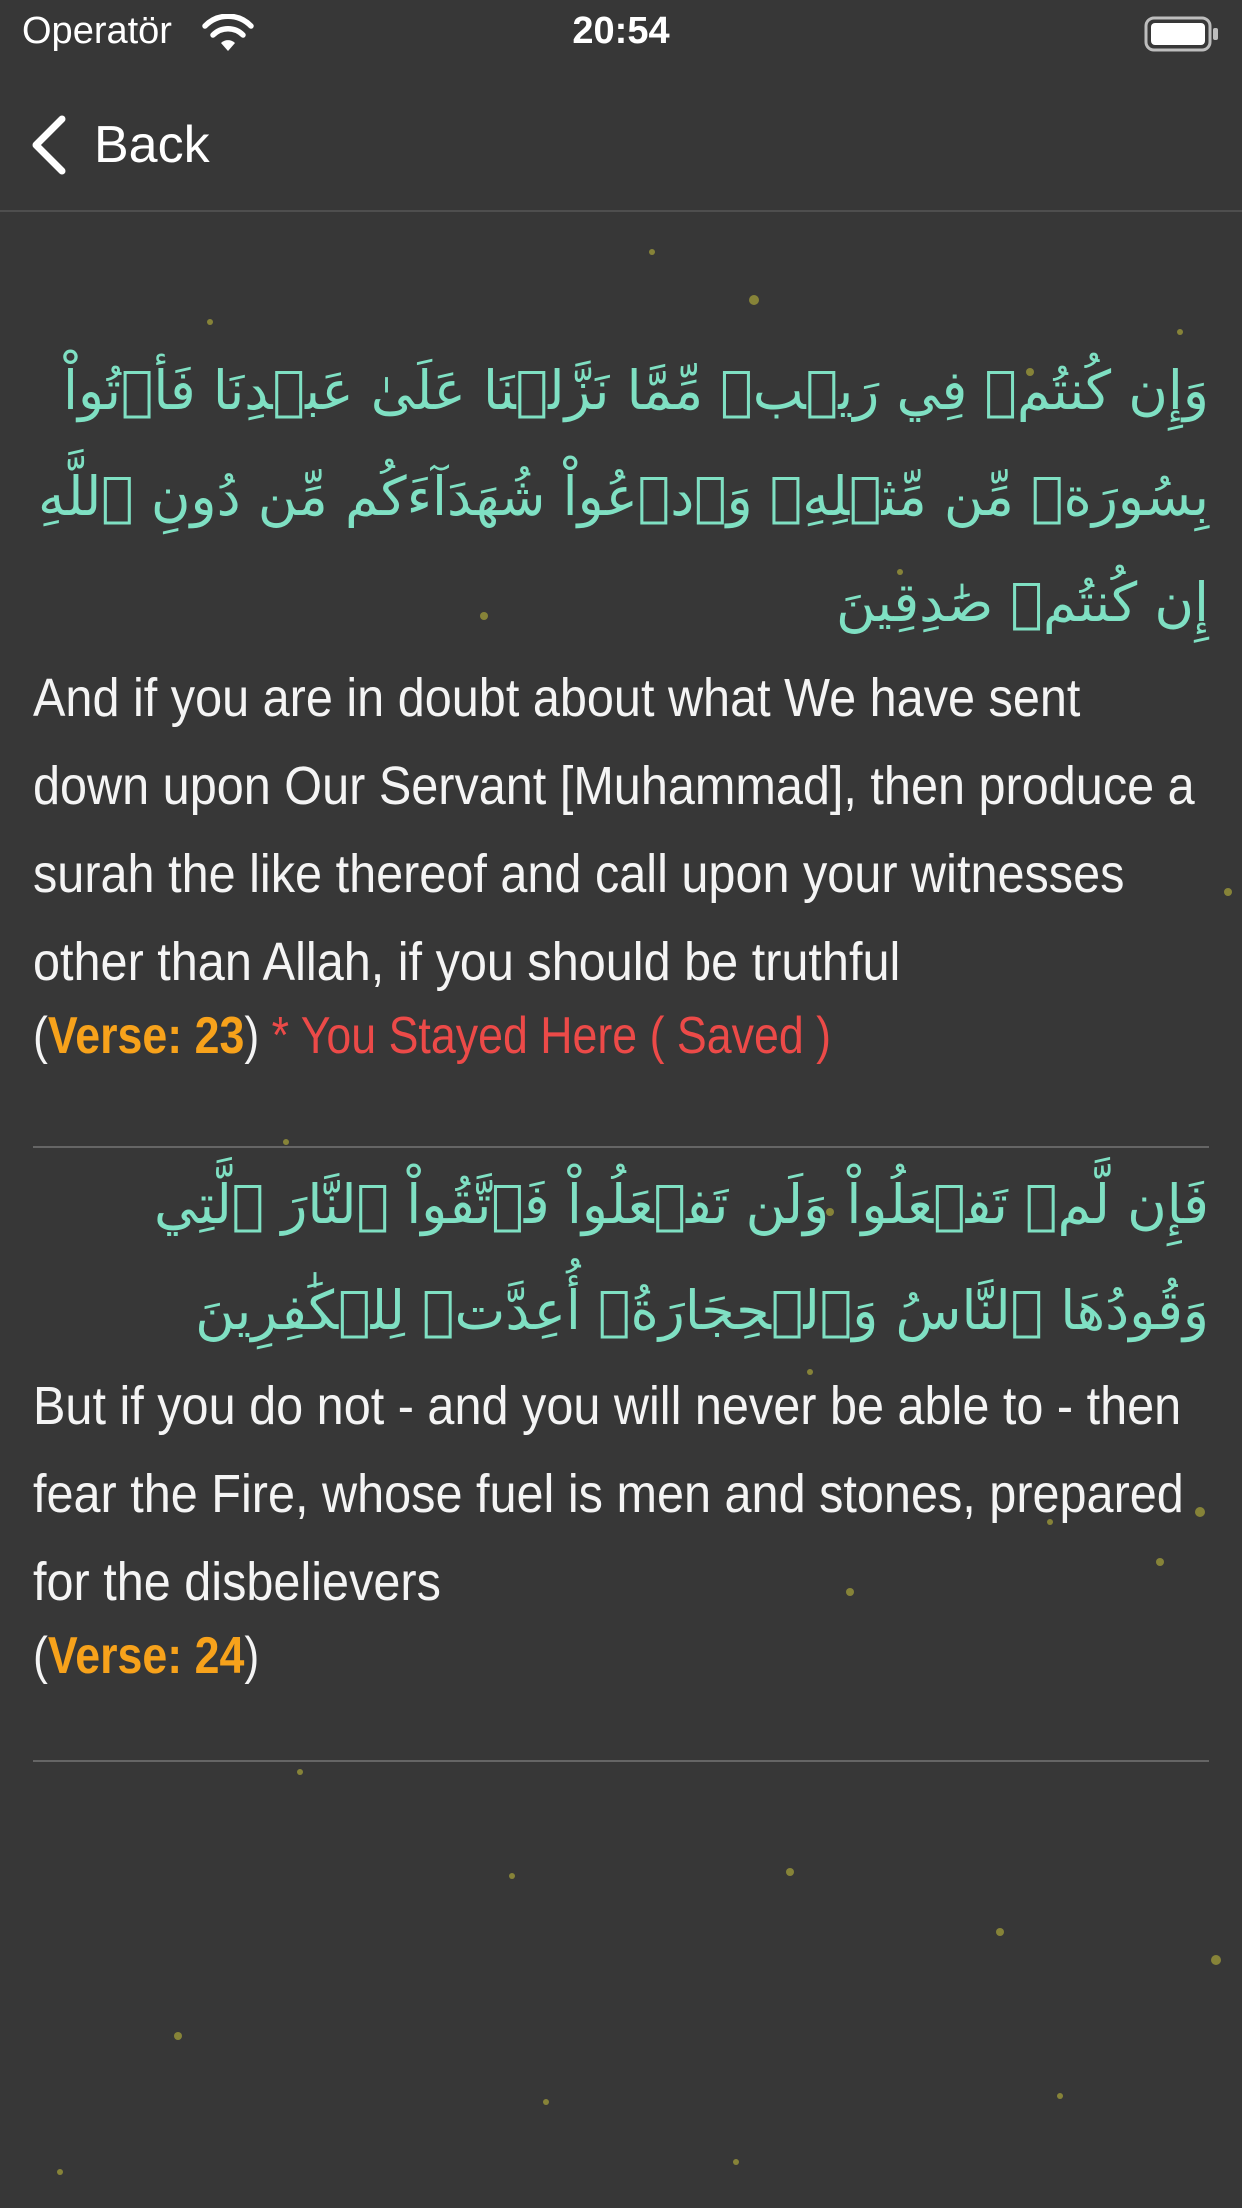 Image resolution: width=1242 pixels, height=2208 pixels. Describe the element at coordinates (618, 1656) in the screenshot. I see `verse-number-line: (Verse: 24)` at that location.